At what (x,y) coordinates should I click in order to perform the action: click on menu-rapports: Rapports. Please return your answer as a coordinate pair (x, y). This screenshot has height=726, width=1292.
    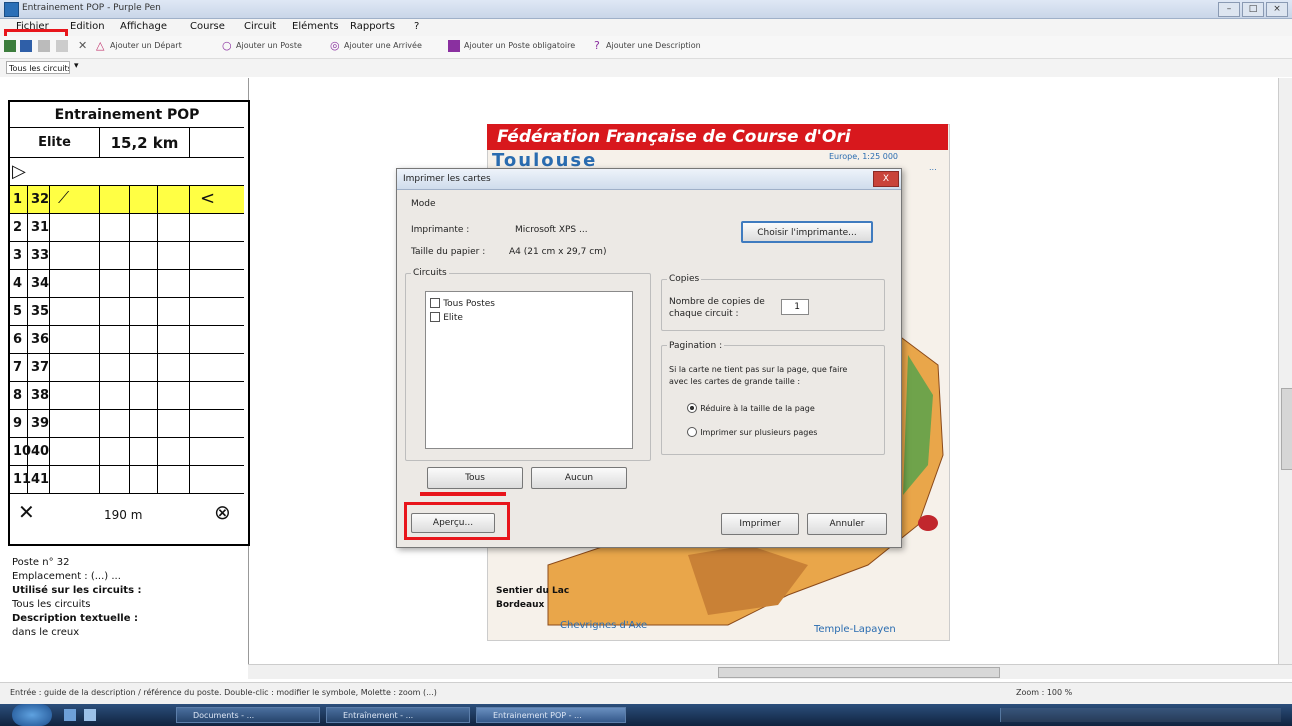
    Looking at the image, I should click on (372, 26).